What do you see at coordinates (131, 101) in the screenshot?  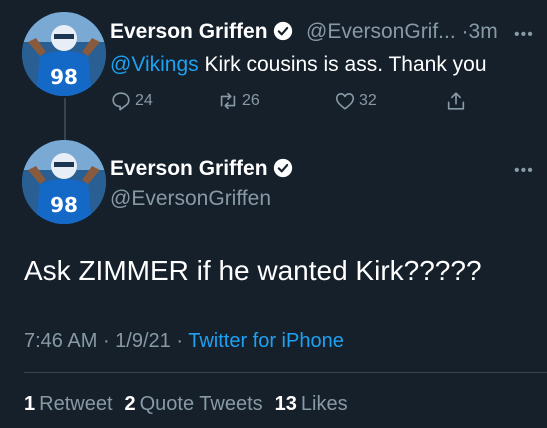 I see `reply-button: 24` at bounding box center [131, 101].